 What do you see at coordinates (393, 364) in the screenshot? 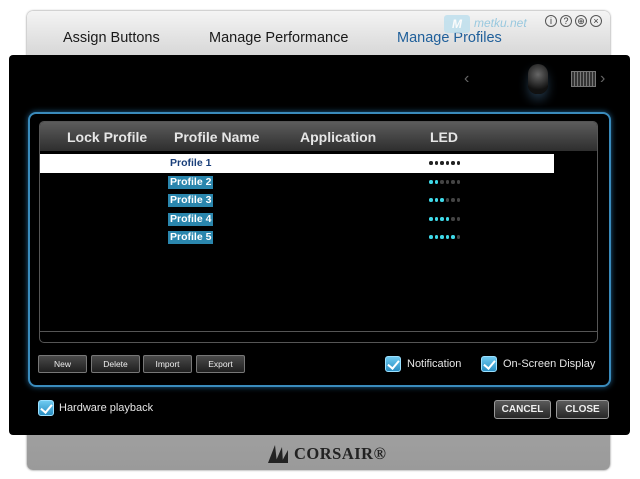
I see `notification-checkbox` at bounding box center [393, 364].